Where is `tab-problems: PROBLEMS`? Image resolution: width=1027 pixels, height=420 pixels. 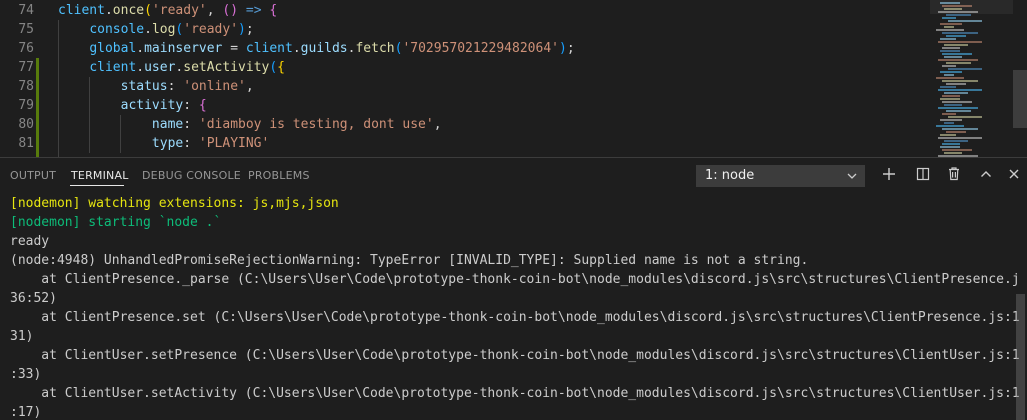
tab-problems: PROBLEMS is located at coordinates (279, 176).